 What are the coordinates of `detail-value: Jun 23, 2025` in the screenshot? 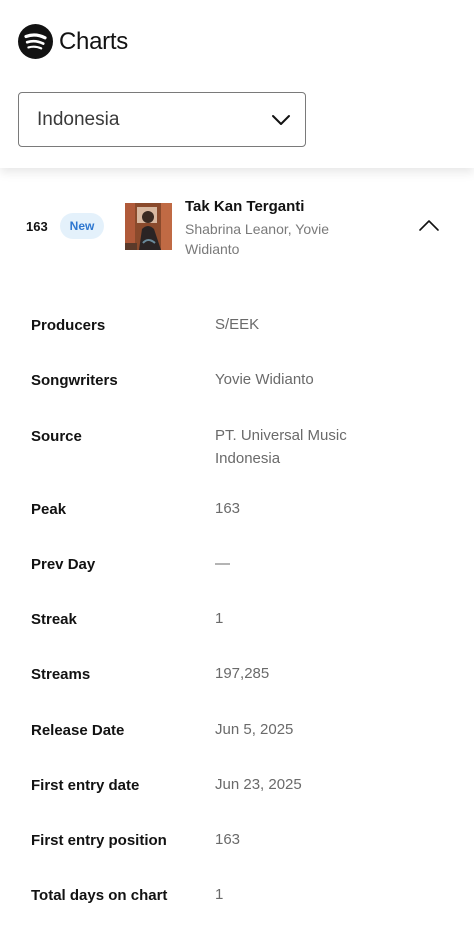 It's located at (258, 784).